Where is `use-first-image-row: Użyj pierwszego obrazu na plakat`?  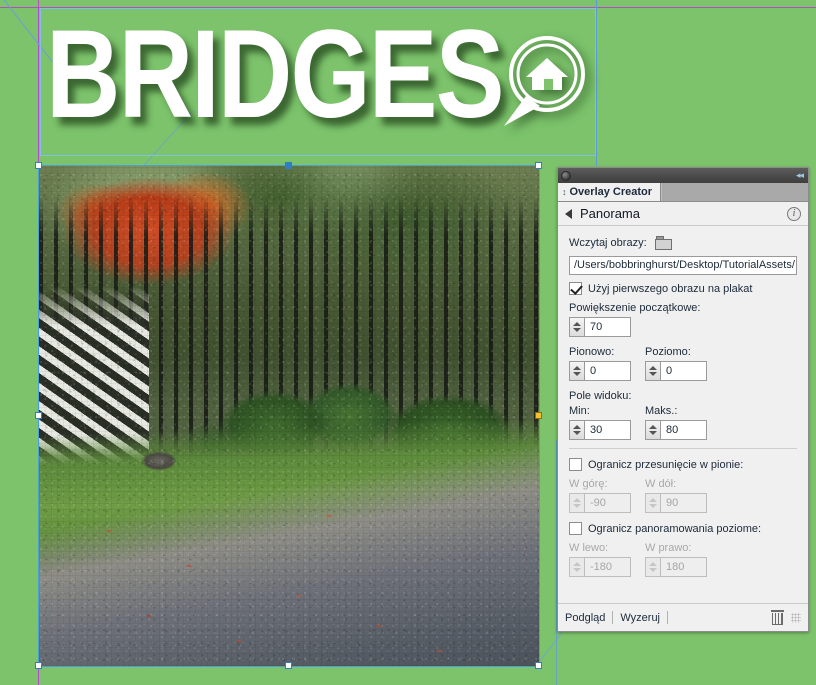 use-first-image-row: Użyj pierwszego obrazu na plakat is located at coordinates (683, 288).